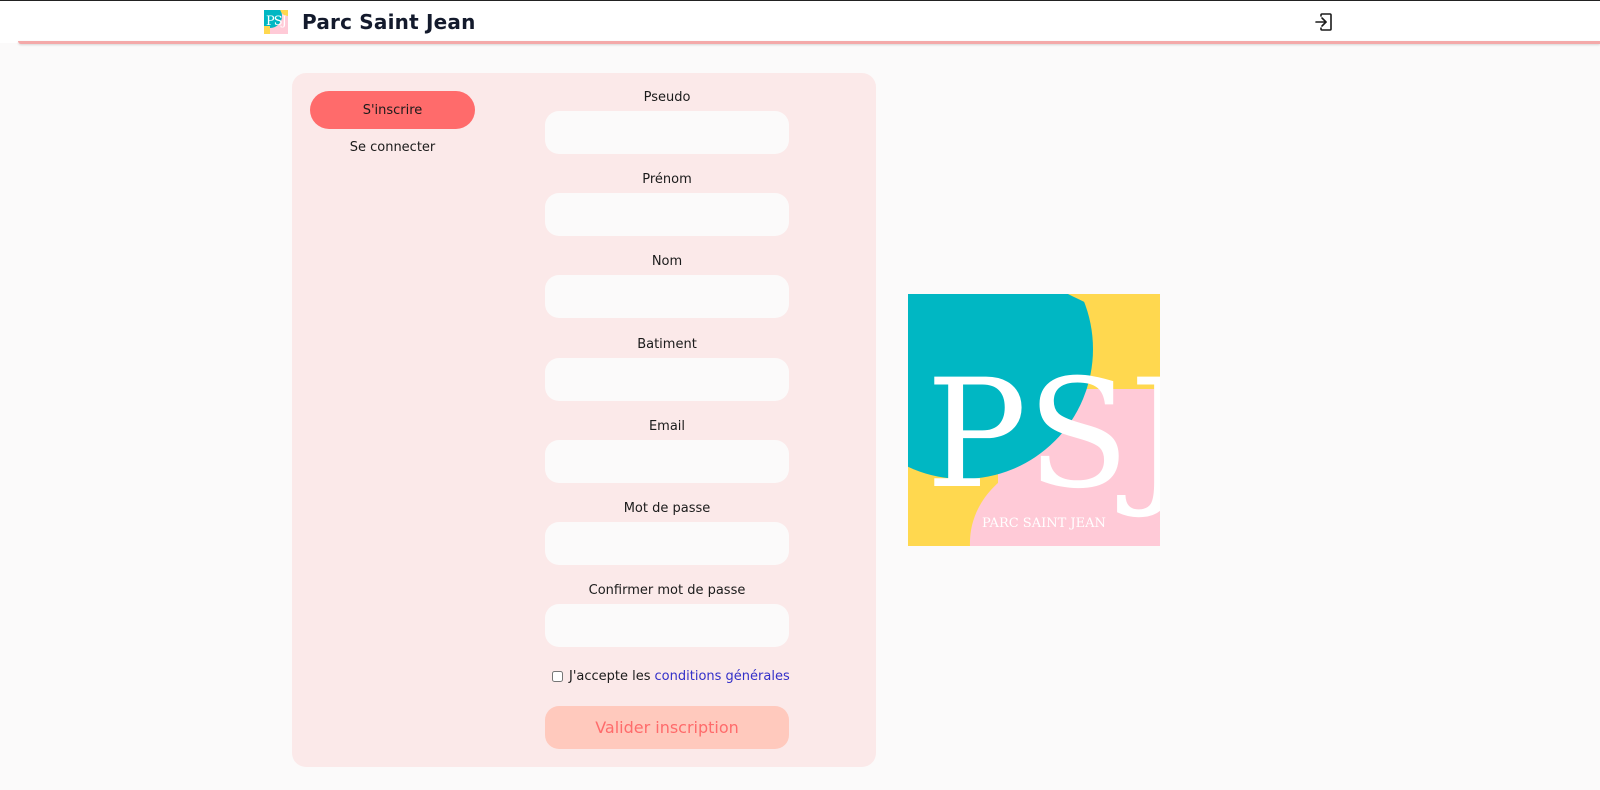  What do you see at coordinates (557, 676) in the screenshot?
I see `terms-checkbox` at bounding box center [557, 676].